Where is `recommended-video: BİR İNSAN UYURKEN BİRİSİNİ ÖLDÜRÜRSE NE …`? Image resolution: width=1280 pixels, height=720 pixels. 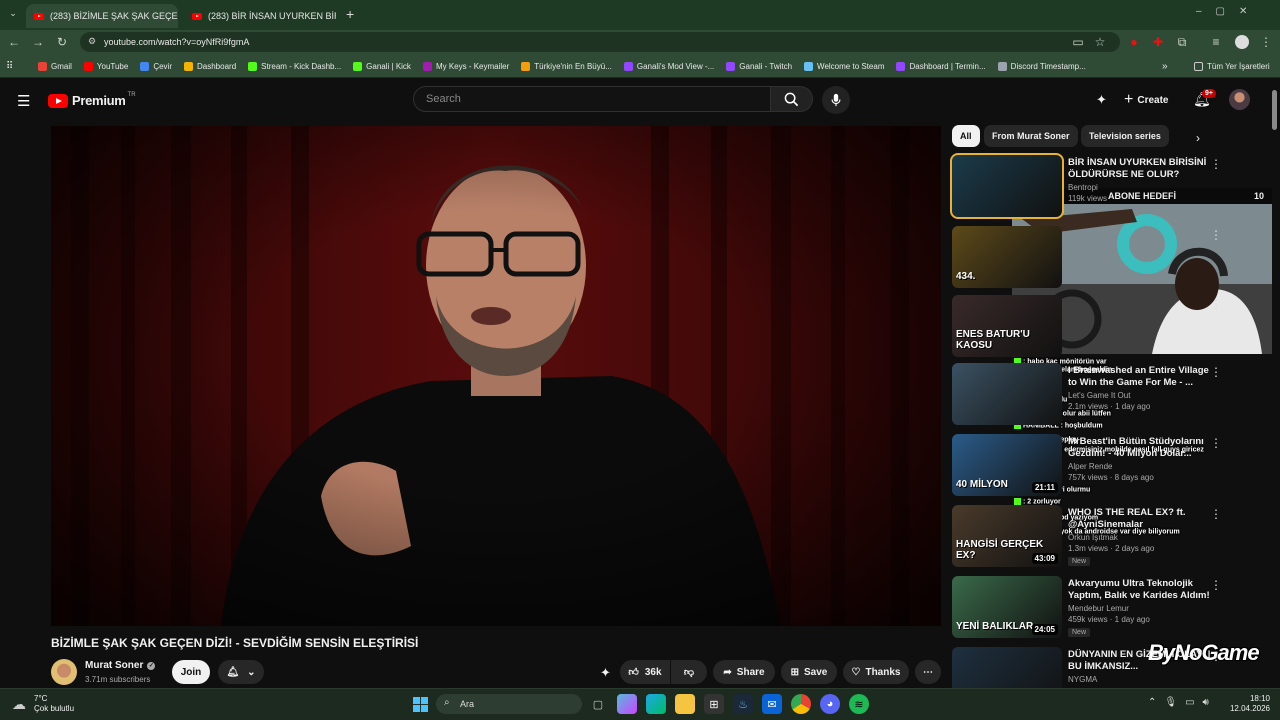 recommended-video: BİR İNSAN UYURKEN BİRİSİNİ ÖLDÜRÜRSE NE … is located at coordinates (1111, 186).